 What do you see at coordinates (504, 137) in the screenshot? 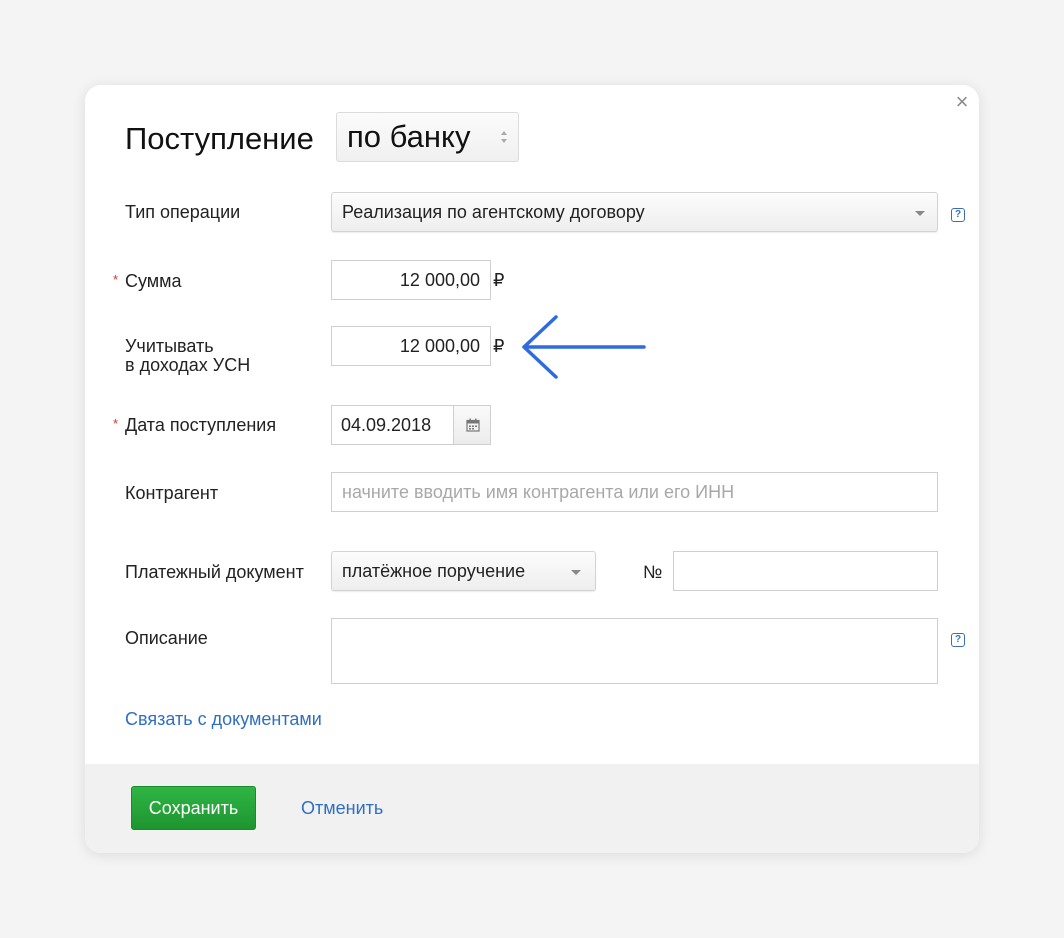
I see `updown-arrows-icon` at bounding box center [504, 137].